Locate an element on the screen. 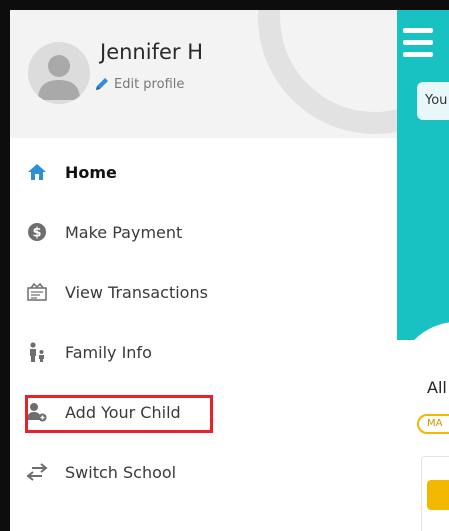 This screenshot has width=449, height=531. background-app: You All MA is located at coordinates (423, 270).